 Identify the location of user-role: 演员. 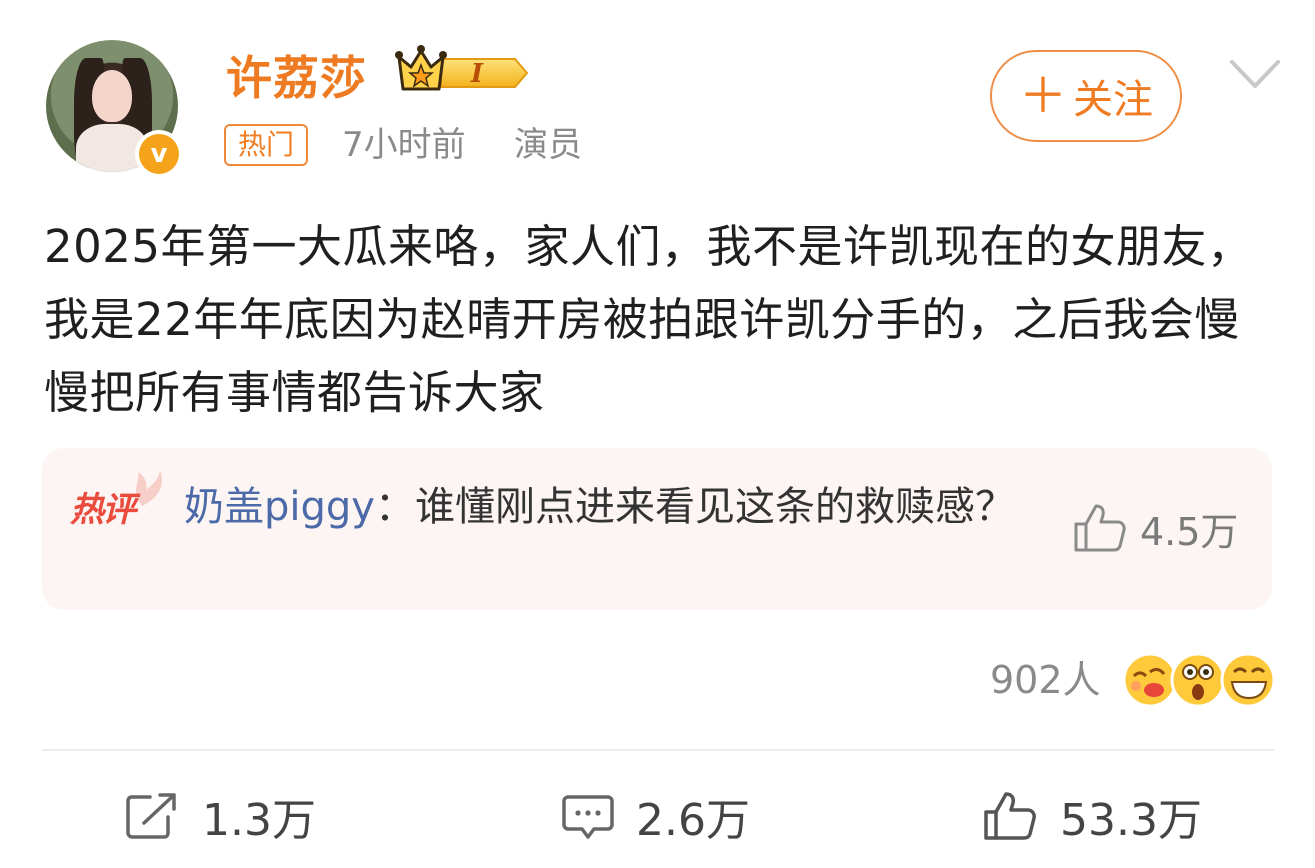
(548, 145).